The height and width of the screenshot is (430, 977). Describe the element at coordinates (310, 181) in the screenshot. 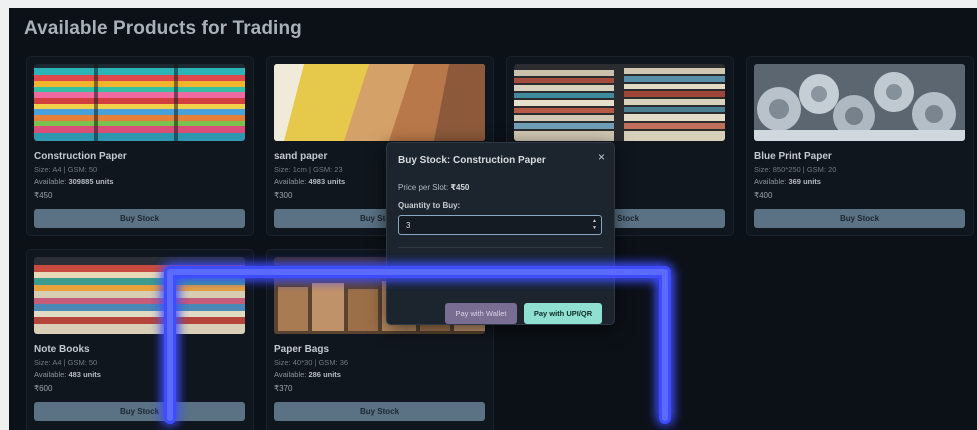

I see `product-availability: Available: 4983 units` at that location.